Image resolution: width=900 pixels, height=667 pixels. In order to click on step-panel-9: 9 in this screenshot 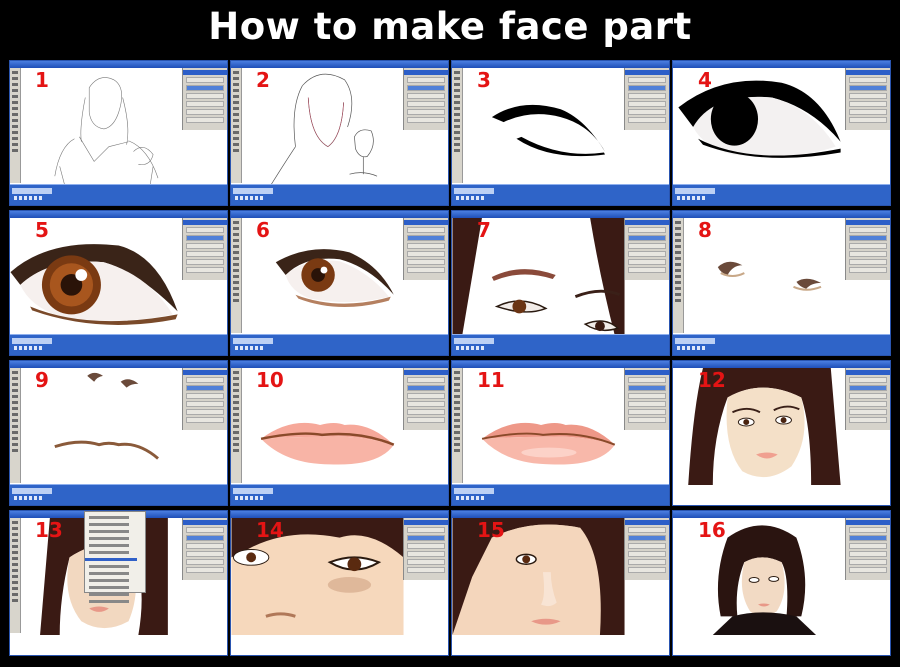, I will do `click(118, 433)`.